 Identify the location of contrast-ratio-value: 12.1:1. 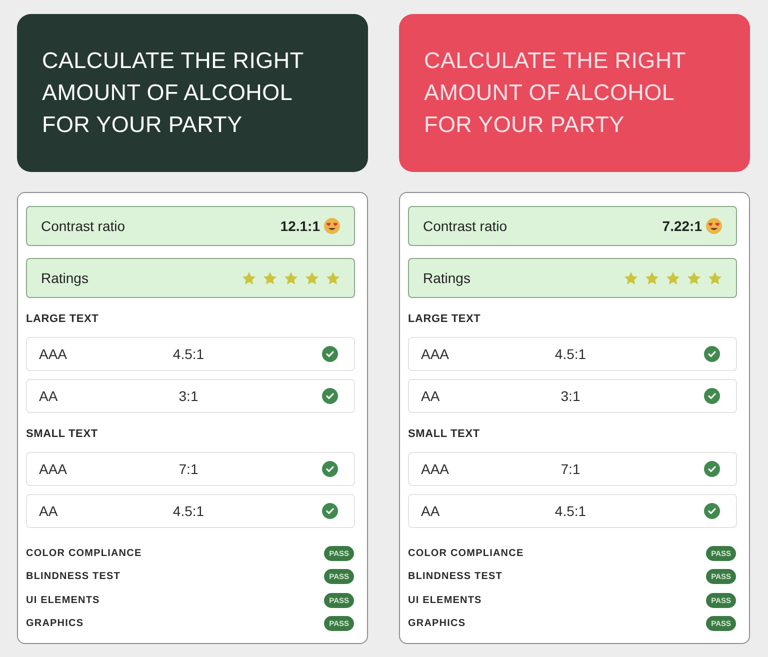
(300, 226).